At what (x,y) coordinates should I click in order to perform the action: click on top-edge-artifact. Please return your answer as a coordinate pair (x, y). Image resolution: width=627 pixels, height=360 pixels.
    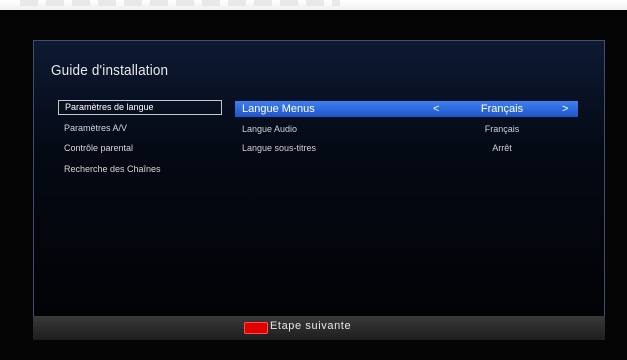
    Looking at the image, I should click on (180, 3).